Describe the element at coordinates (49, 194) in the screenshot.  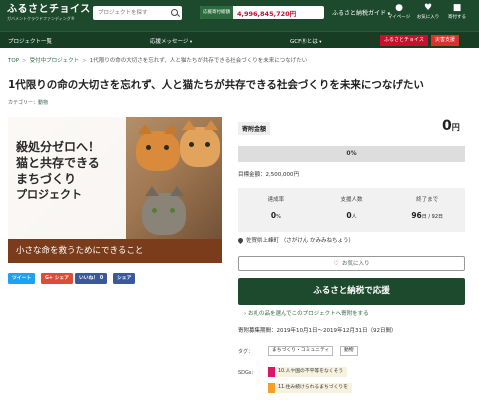
I see `hero-line-4: プロジェクト` at that location.